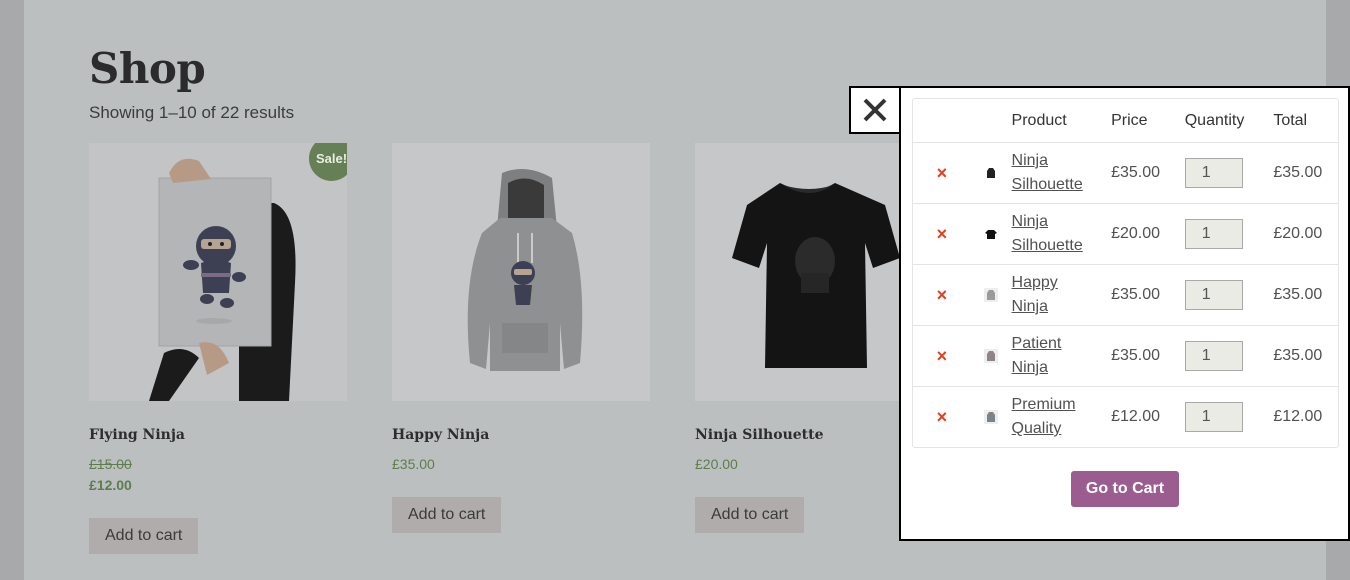  I want to click on tshirt-image, so click(800, 272).